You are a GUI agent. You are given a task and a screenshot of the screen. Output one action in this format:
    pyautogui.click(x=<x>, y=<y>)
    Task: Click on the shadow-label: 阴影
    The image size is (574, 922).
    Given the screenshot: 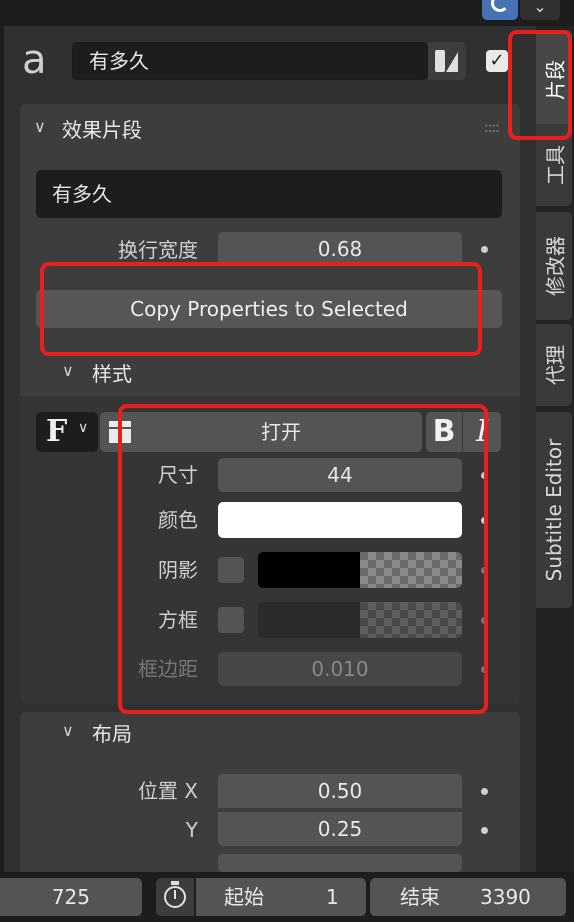 What is the action you would take?
    pyautogui.click(x=178, y=570)
    